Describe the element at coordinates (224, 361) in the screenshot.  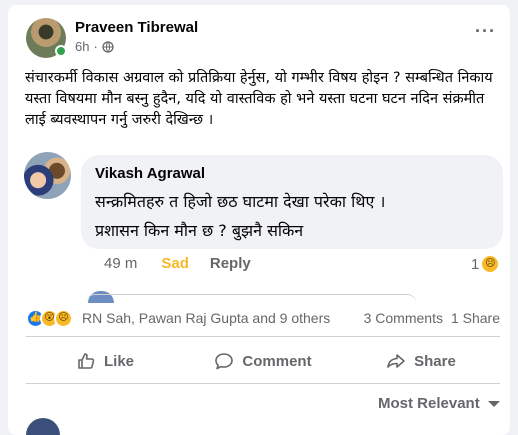
I see `comment-icon` at that location.